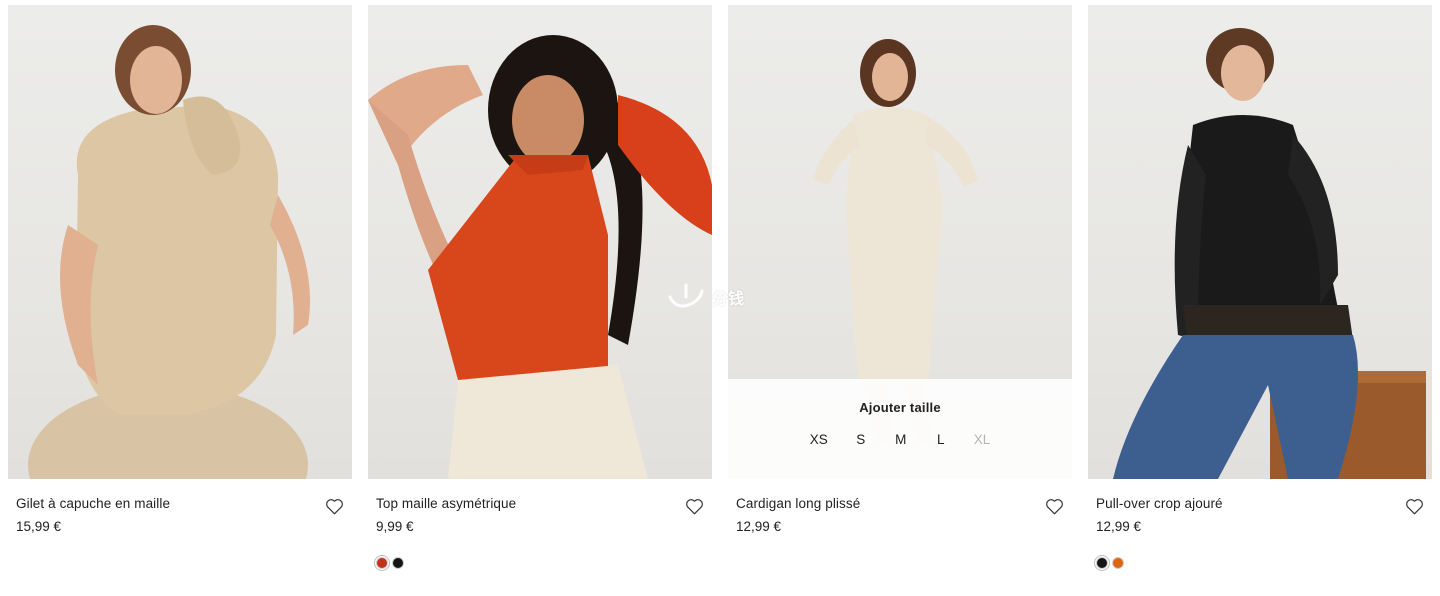 Image resolution: width=1440 pixels, height=596 pixels. What do you see at coordinates (819, 439) in the screenshot?
I see `size-option-xs: XS` at bounding box center [819, 439].